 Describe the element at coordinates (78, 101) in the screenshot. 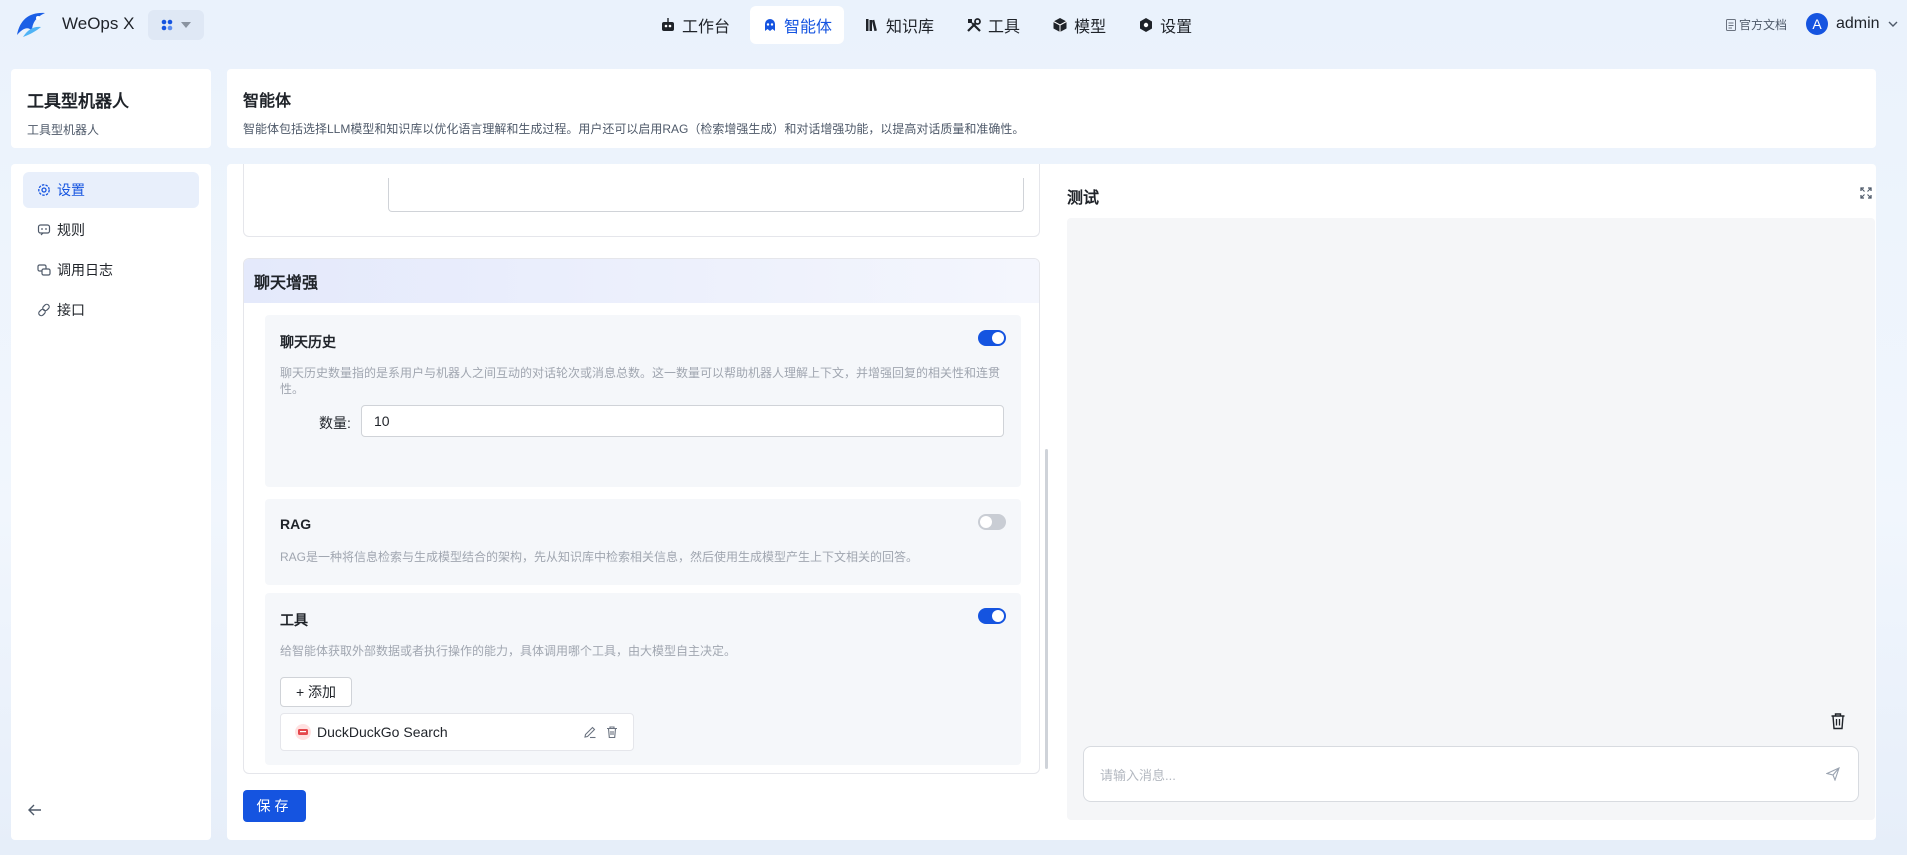

I see `agent-name: 工具型机器人` at that location.